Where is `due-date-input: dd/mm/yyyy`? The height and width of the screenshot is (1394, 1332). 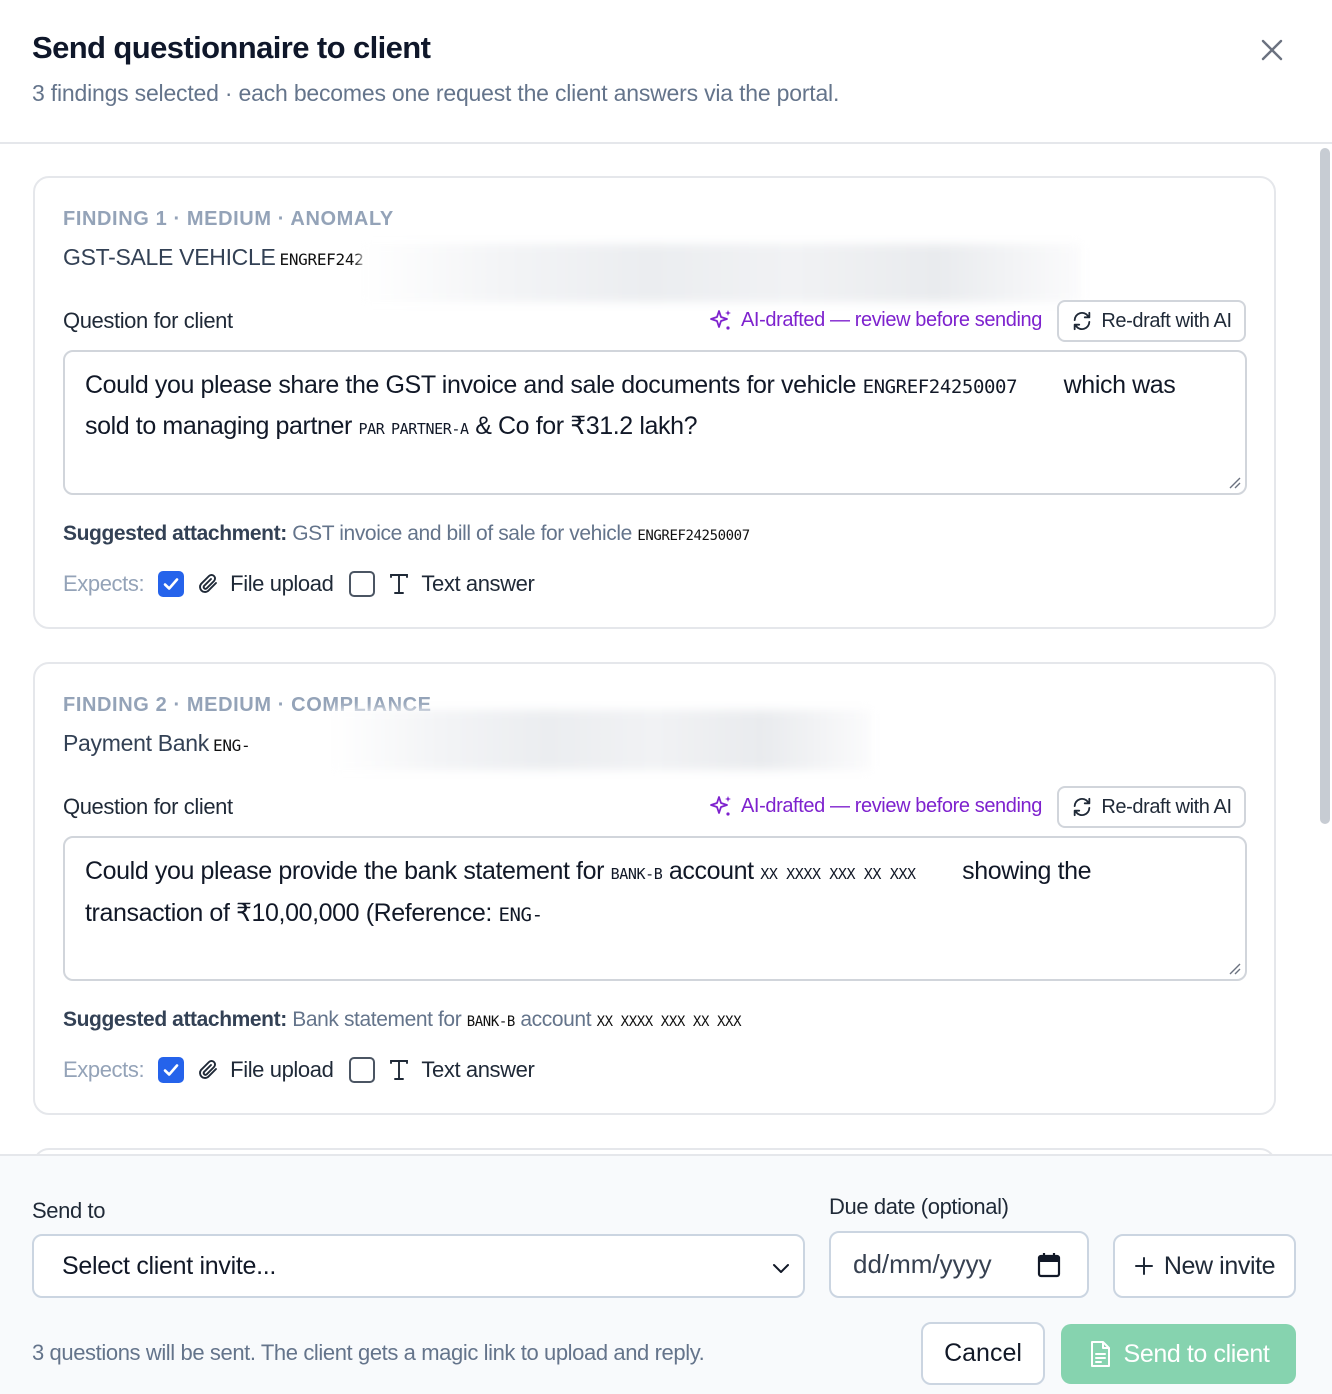 due-date-input: dd/mm/yyyy is located at coordinates (959, 1264).